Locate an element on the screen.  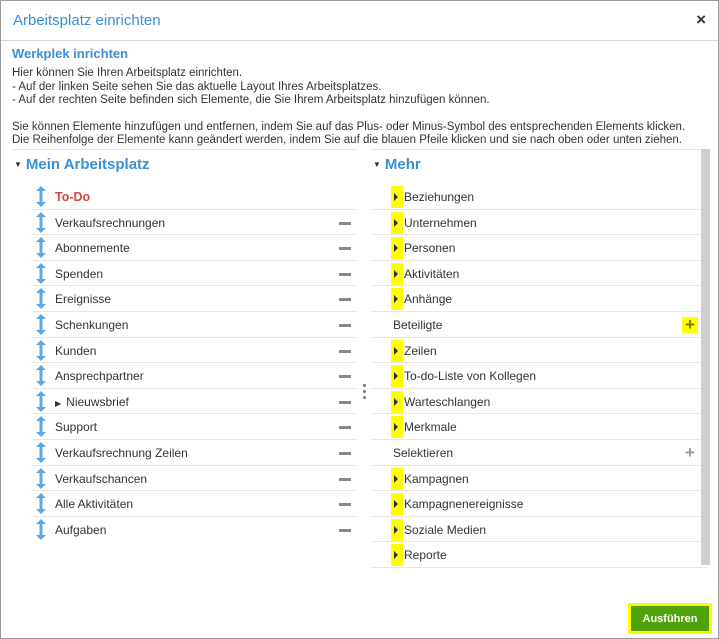
expand-triangle-icon: ▶ is located at coordinates (58, 403).